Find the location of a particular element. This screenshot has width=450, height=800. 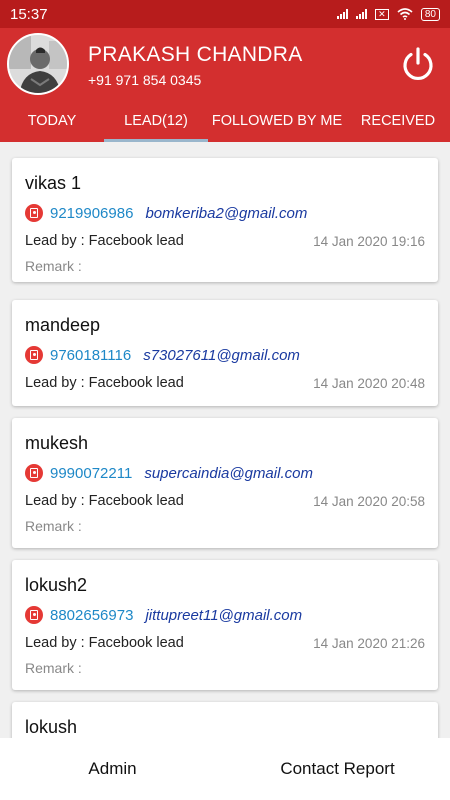

lead-email: jittupreet11@gmail.com is located at coordinates (223, 615).